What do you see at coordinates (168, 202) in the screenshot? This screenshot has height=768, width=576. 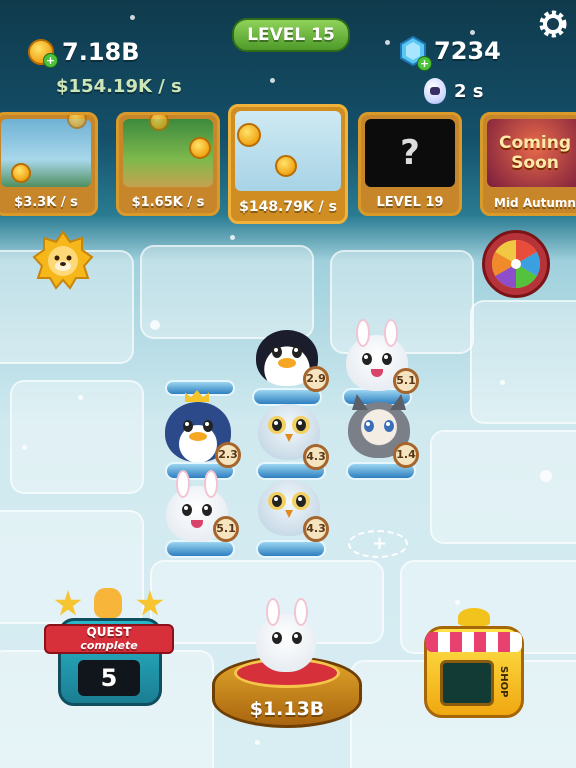 I see `habitat-rate: $1.65K / s` at bounding box center [168, 202].